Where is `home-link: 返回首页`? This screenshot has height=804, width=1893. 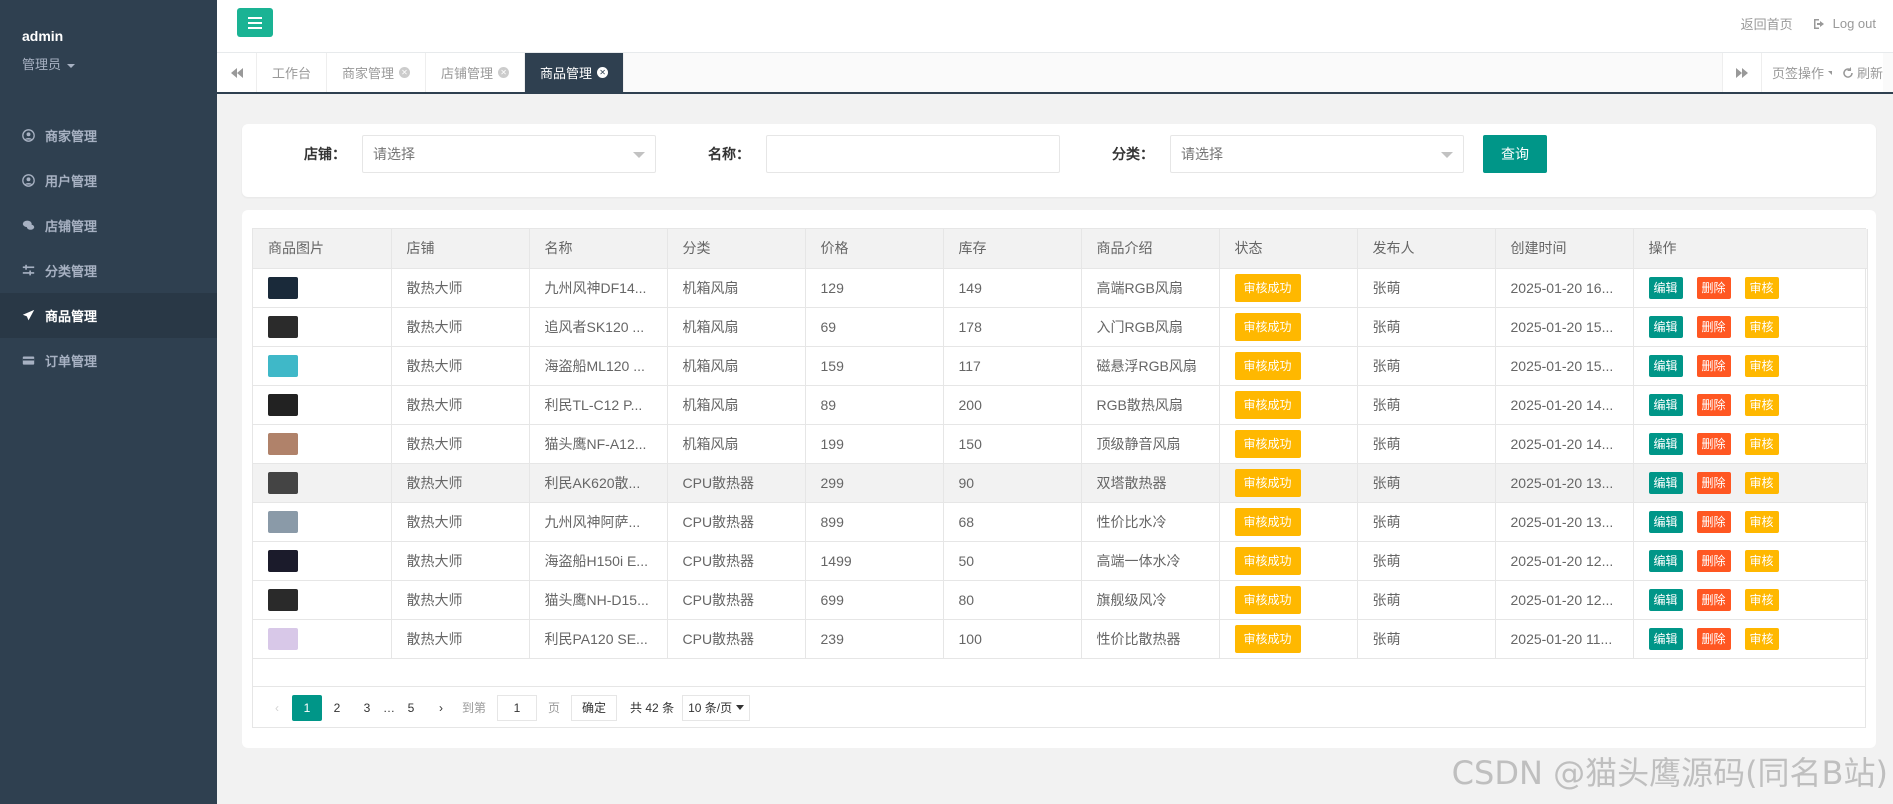 home-link: 返回首页 is located at coordinates (1767, 23).